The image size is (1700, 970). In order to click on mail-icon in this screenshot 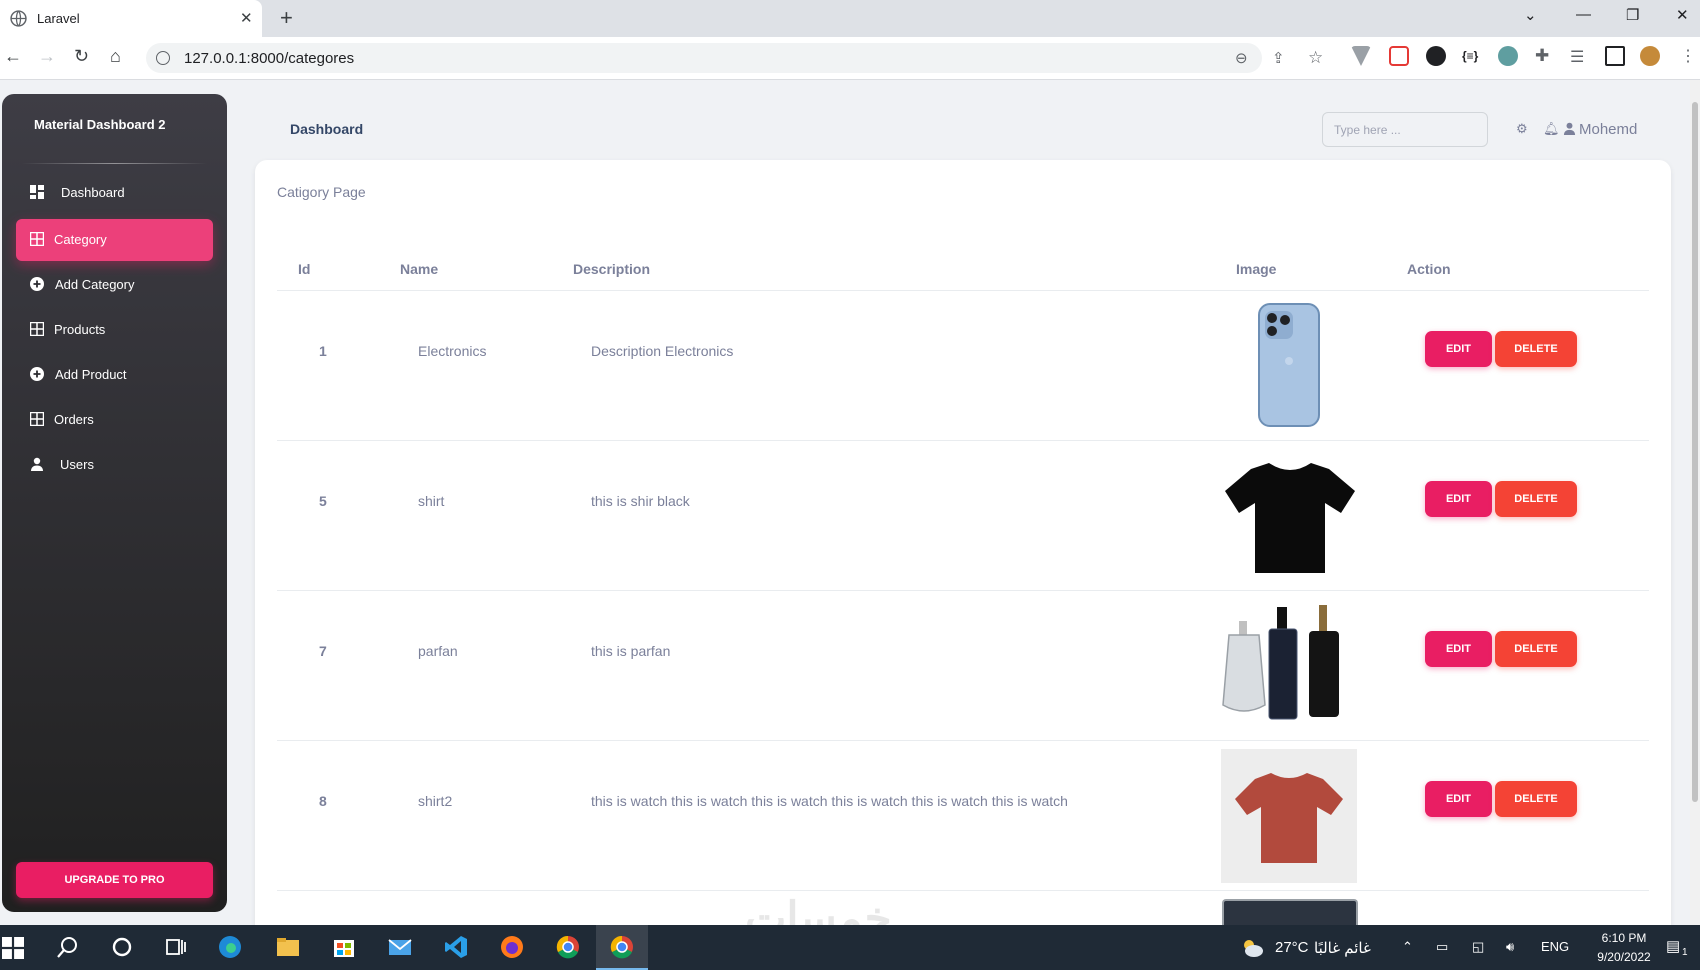, I will do `click(400, 947)`.